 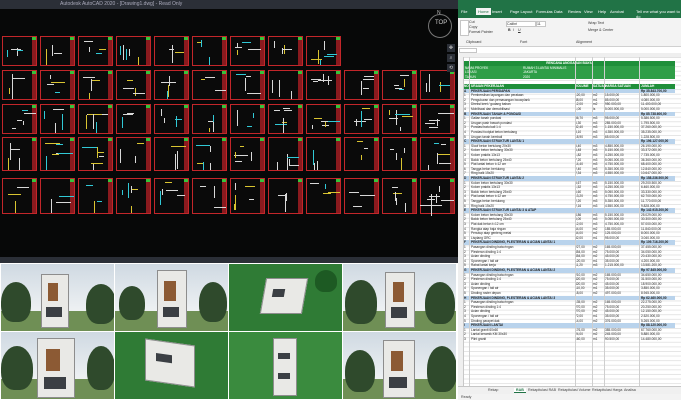 I want to click on viewcube-label: TOP, so click(x=441, y=23).